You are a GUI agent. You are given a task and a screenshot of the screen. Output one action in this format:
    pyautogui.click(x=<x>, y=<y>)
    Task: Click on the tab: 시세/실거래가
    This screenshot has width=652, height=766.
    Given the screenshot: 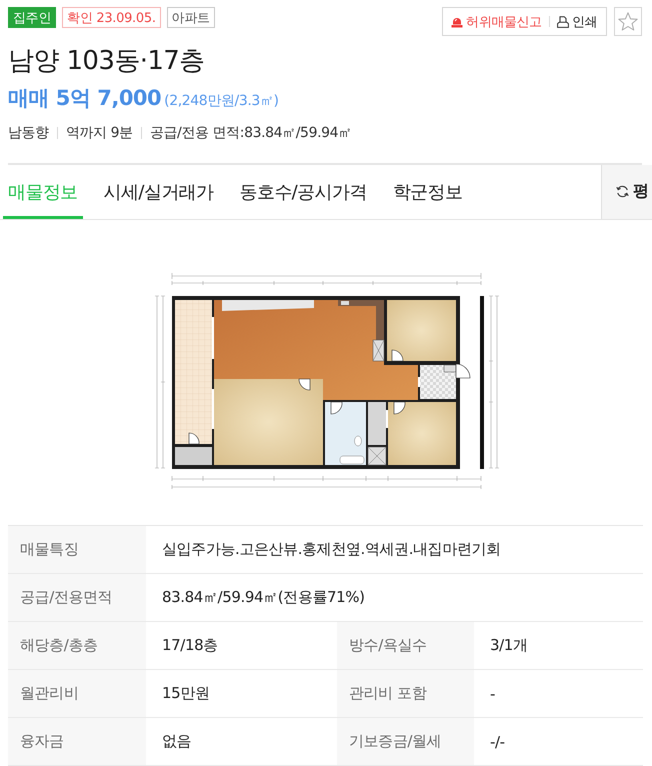 What is the action you would take?
    pyautogui.click(x=158, y=192)
    